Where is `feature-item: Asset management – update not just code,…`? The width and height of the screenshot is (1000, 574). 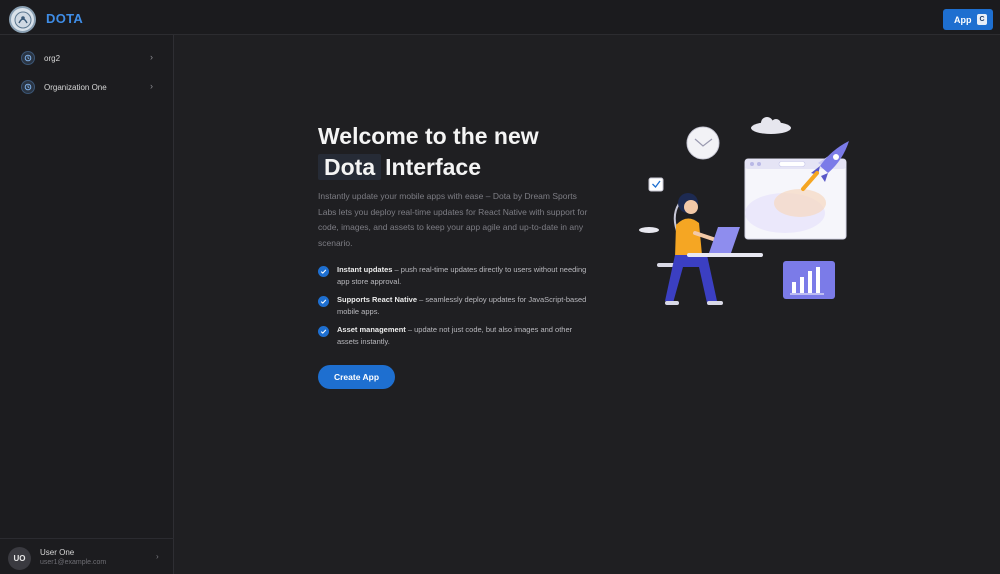
feature-item: Asset management – update not just code,… is located at coordinates (455, 336).